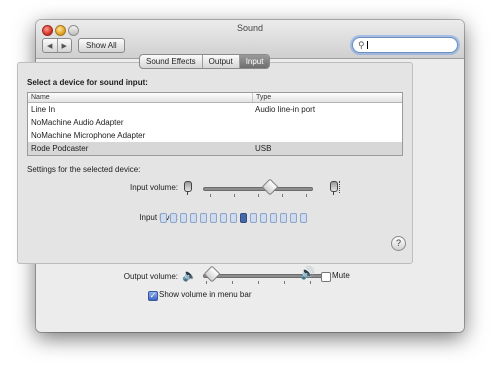  What do you see at coordinates (101, 45) in the screenshot?
I see `show-all-button: Show All` at bounding box center [101, 45].